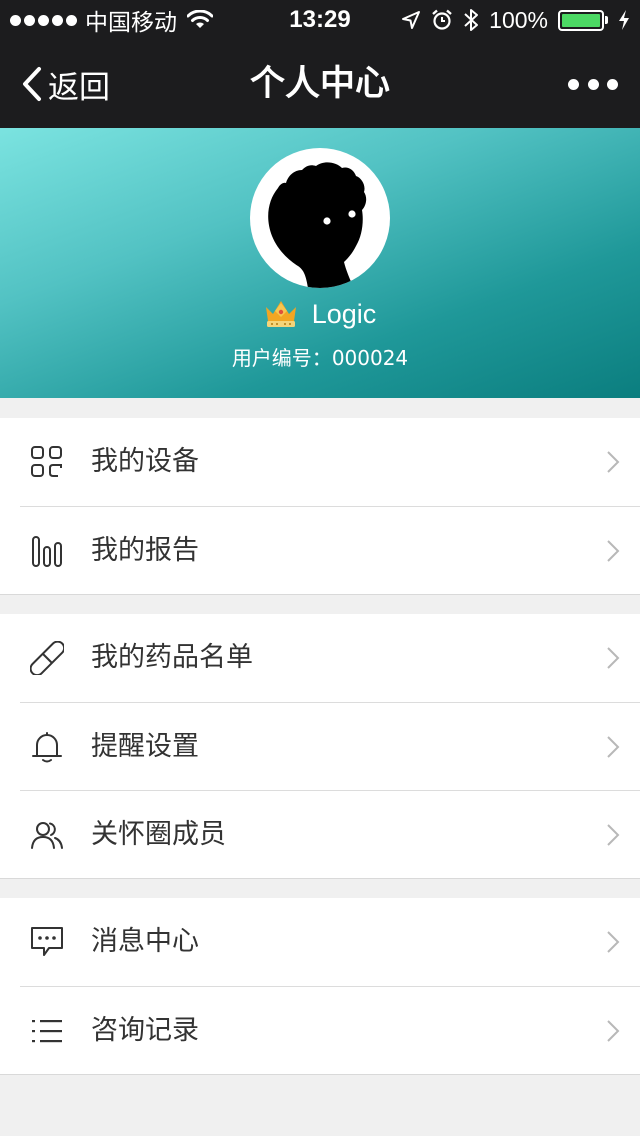  What do you see at coordinates (370, 358) in the screenshot?
I see `user-id-value: 000024` at bounding box center [370, 358].